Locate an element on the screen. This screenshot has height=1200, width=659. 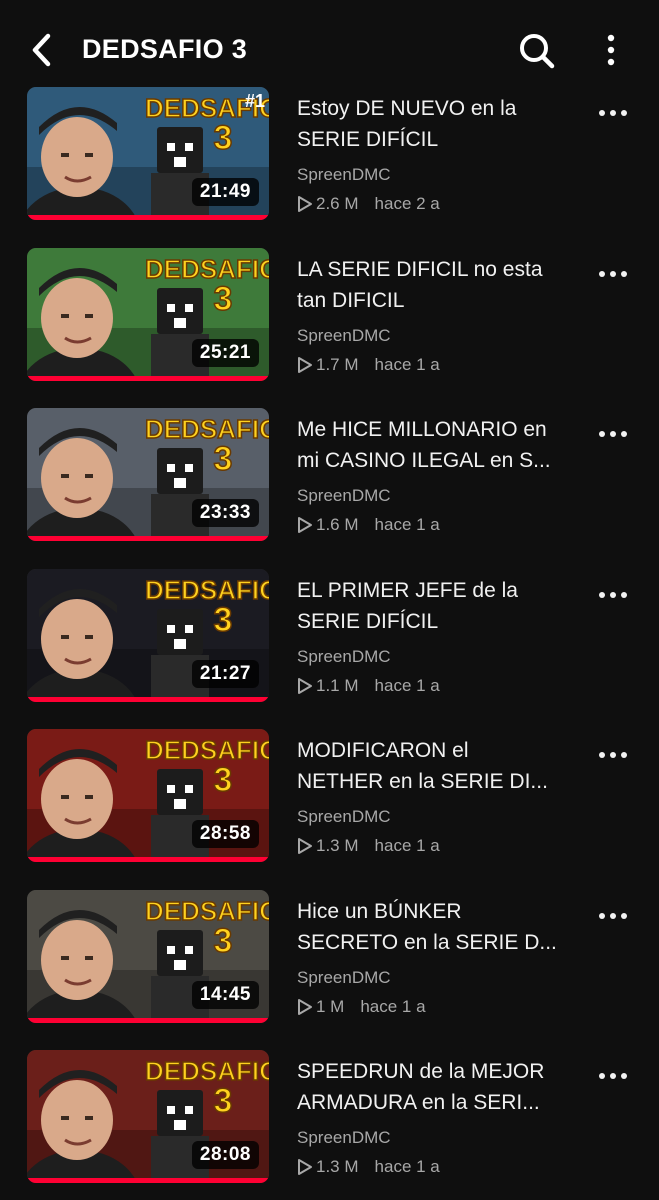
video-duration: 21:27 is located at coordinates (225, 673).